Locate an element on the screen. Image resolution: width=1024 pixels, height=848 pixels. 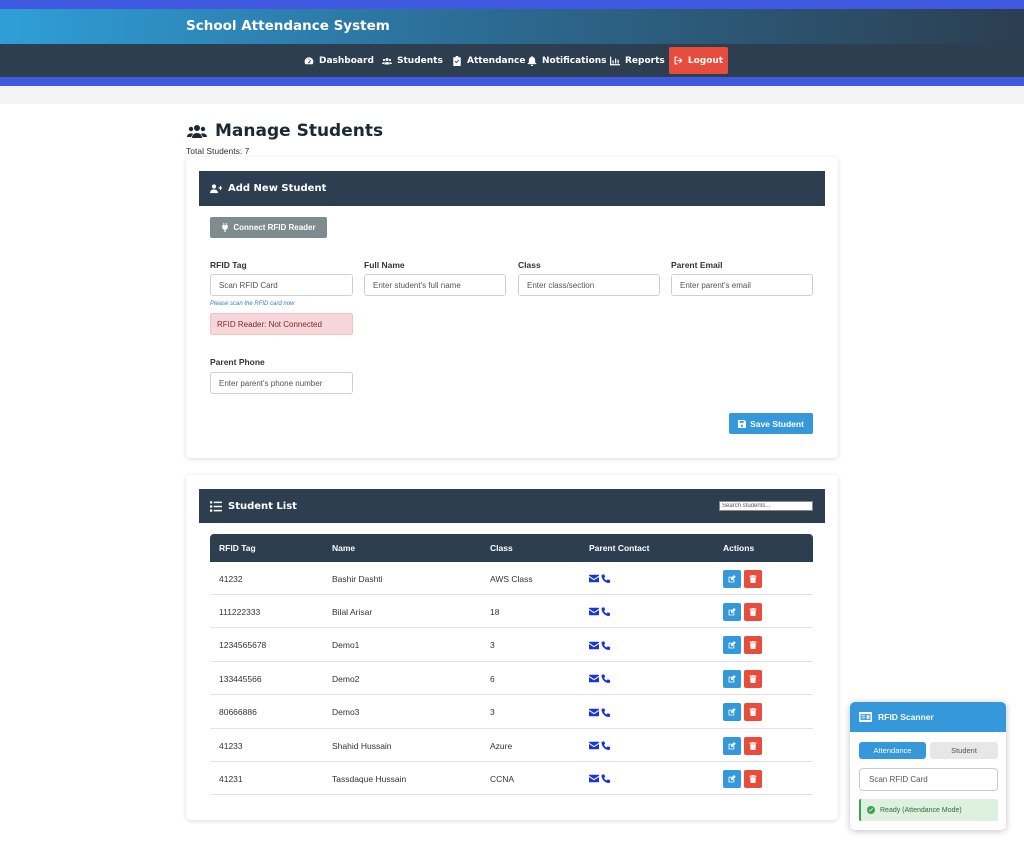
class-input is located at coordinates (589, 285).